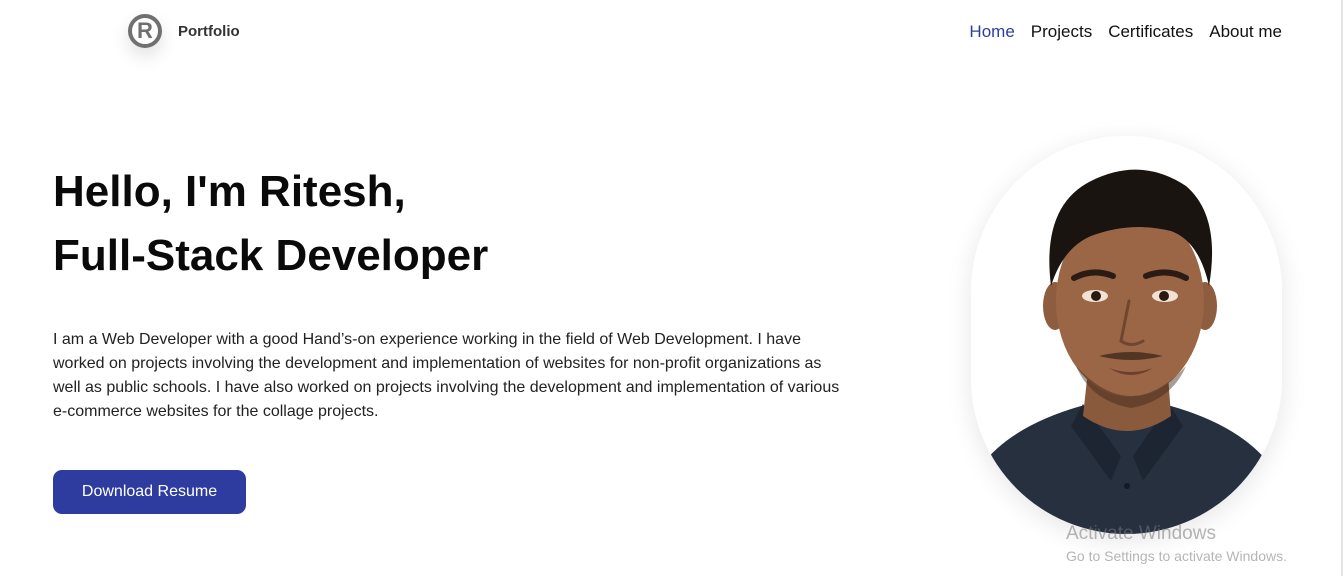  I want to click on logo-text: Portfolio, so click(209, 31).